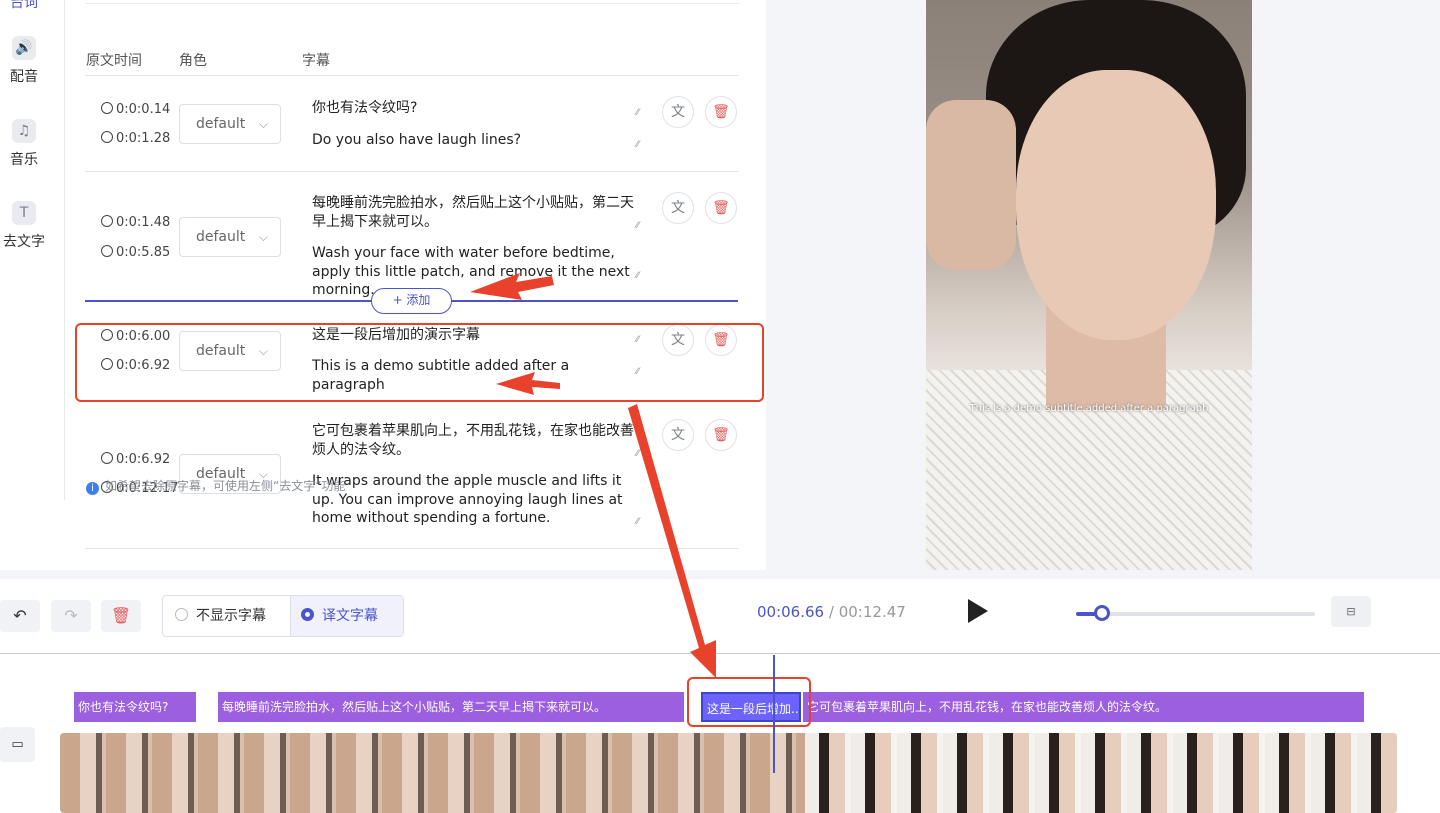 The image size is (1440, 813). What do you see at coordinates (672, 541) in the screenshot?
I see `arrow-to-timeline` at bounding box center [672, 541].